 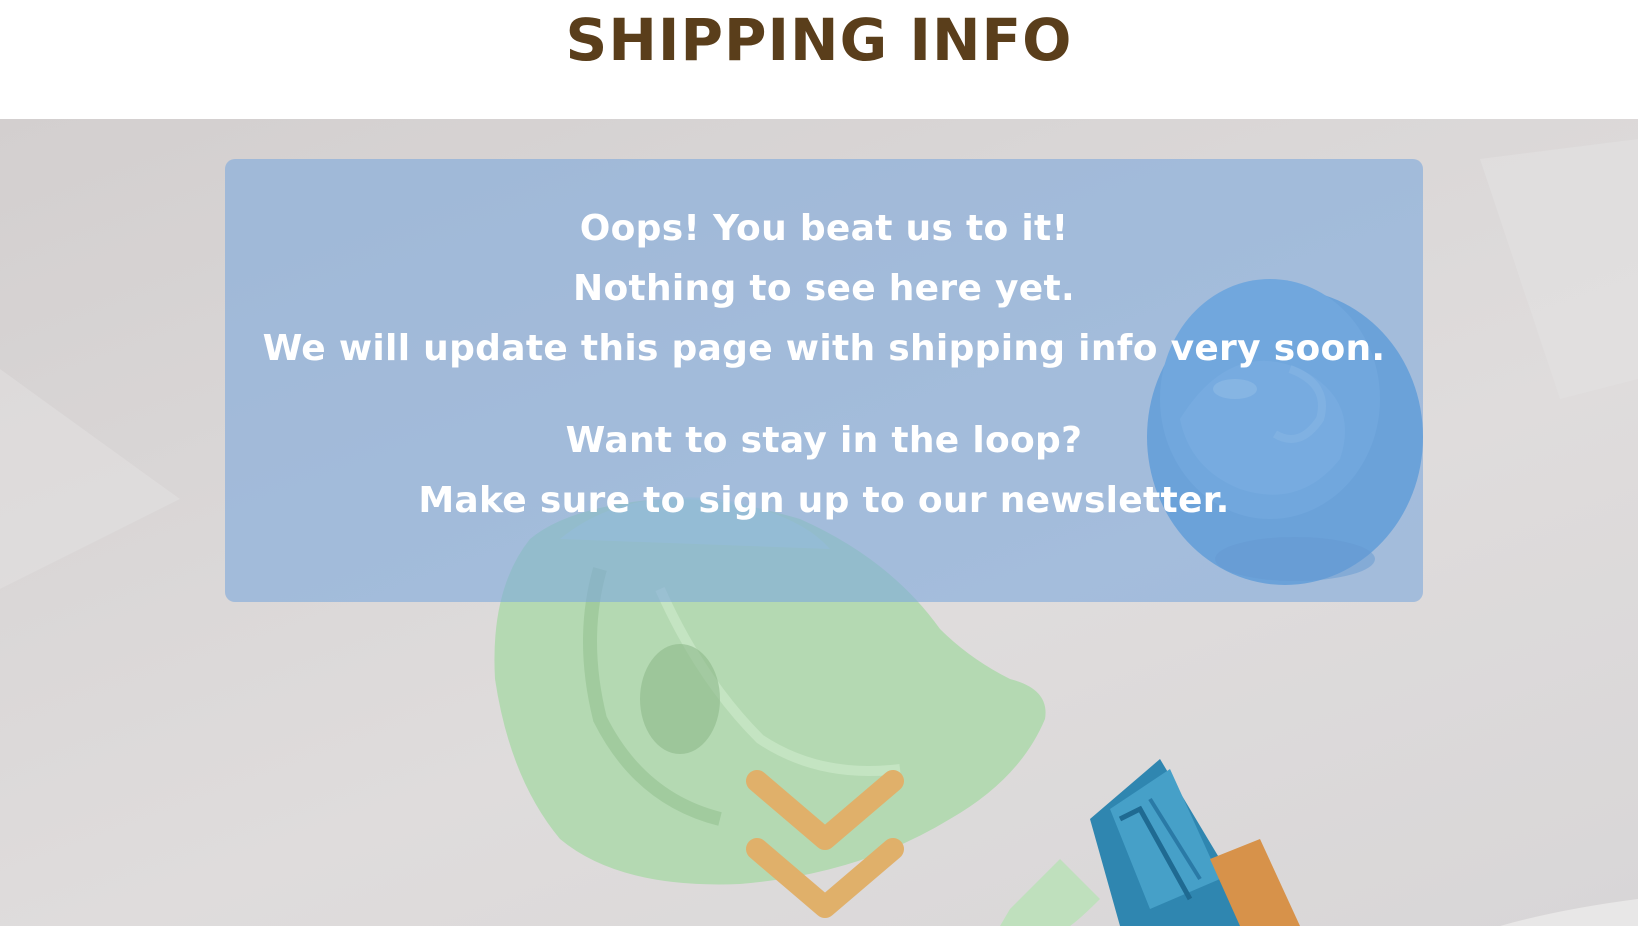 What do you see at coordinates (824, 228) in the screenshot?
I see `message-line: Oops! You beat us to it!` at bounding box center [824, 228].